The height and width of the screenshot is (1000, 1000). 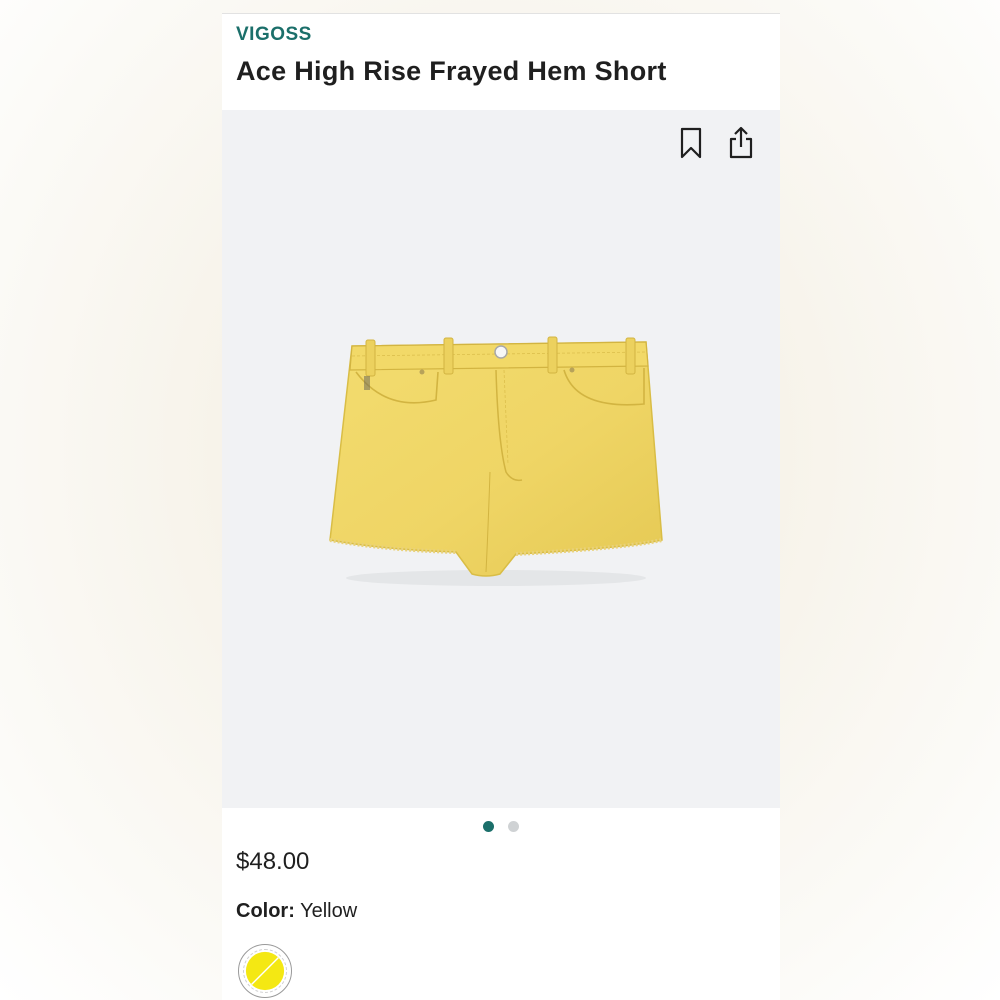 I want to click on color-swatch-yellow, so click(x=265, y=971).